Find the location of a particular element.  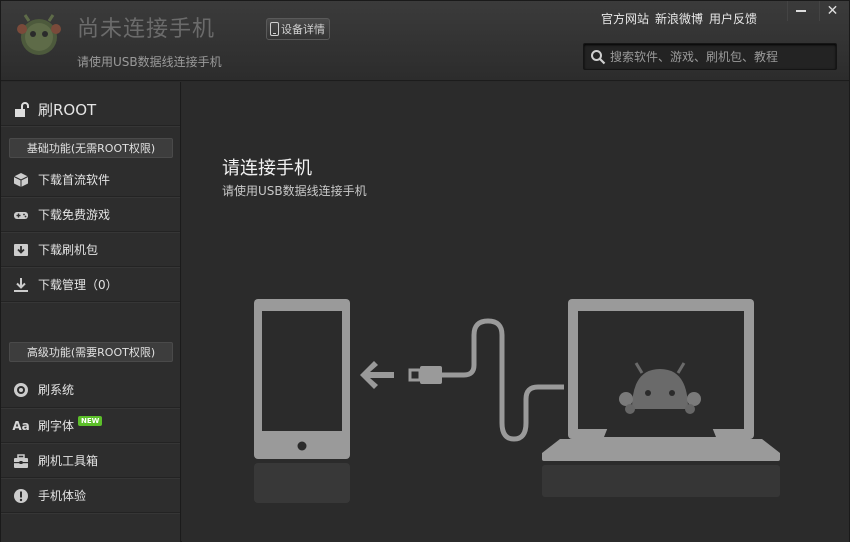

section-advanced: 高级功能(需要ROOT权限) is located at coordinates (91, 352).